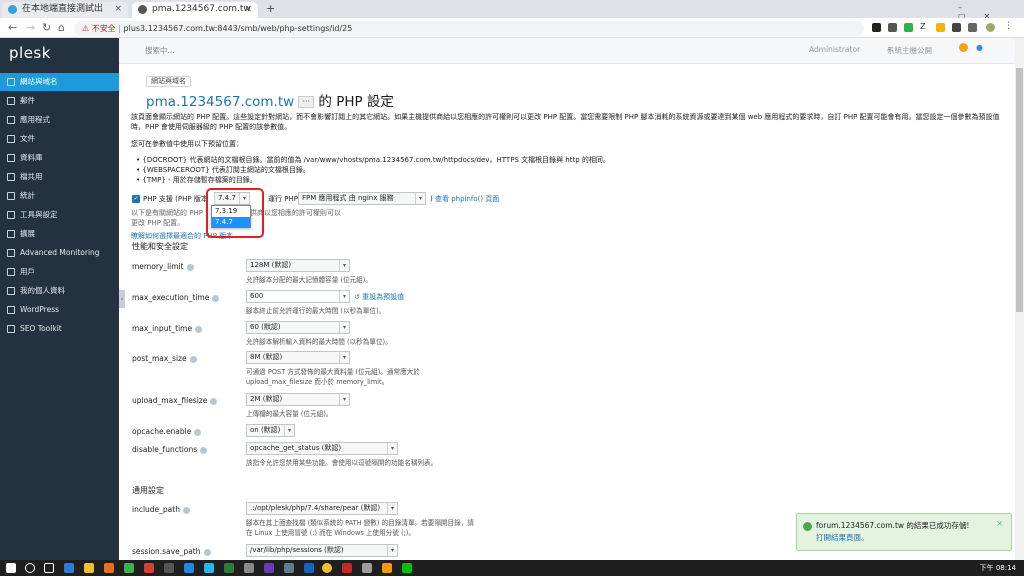 This screenshot has width=1024, height=576. I want to click on setting-select: .:/opt/plesk/php/7.4/share/pear (默認) ▾, so click(322, 508).